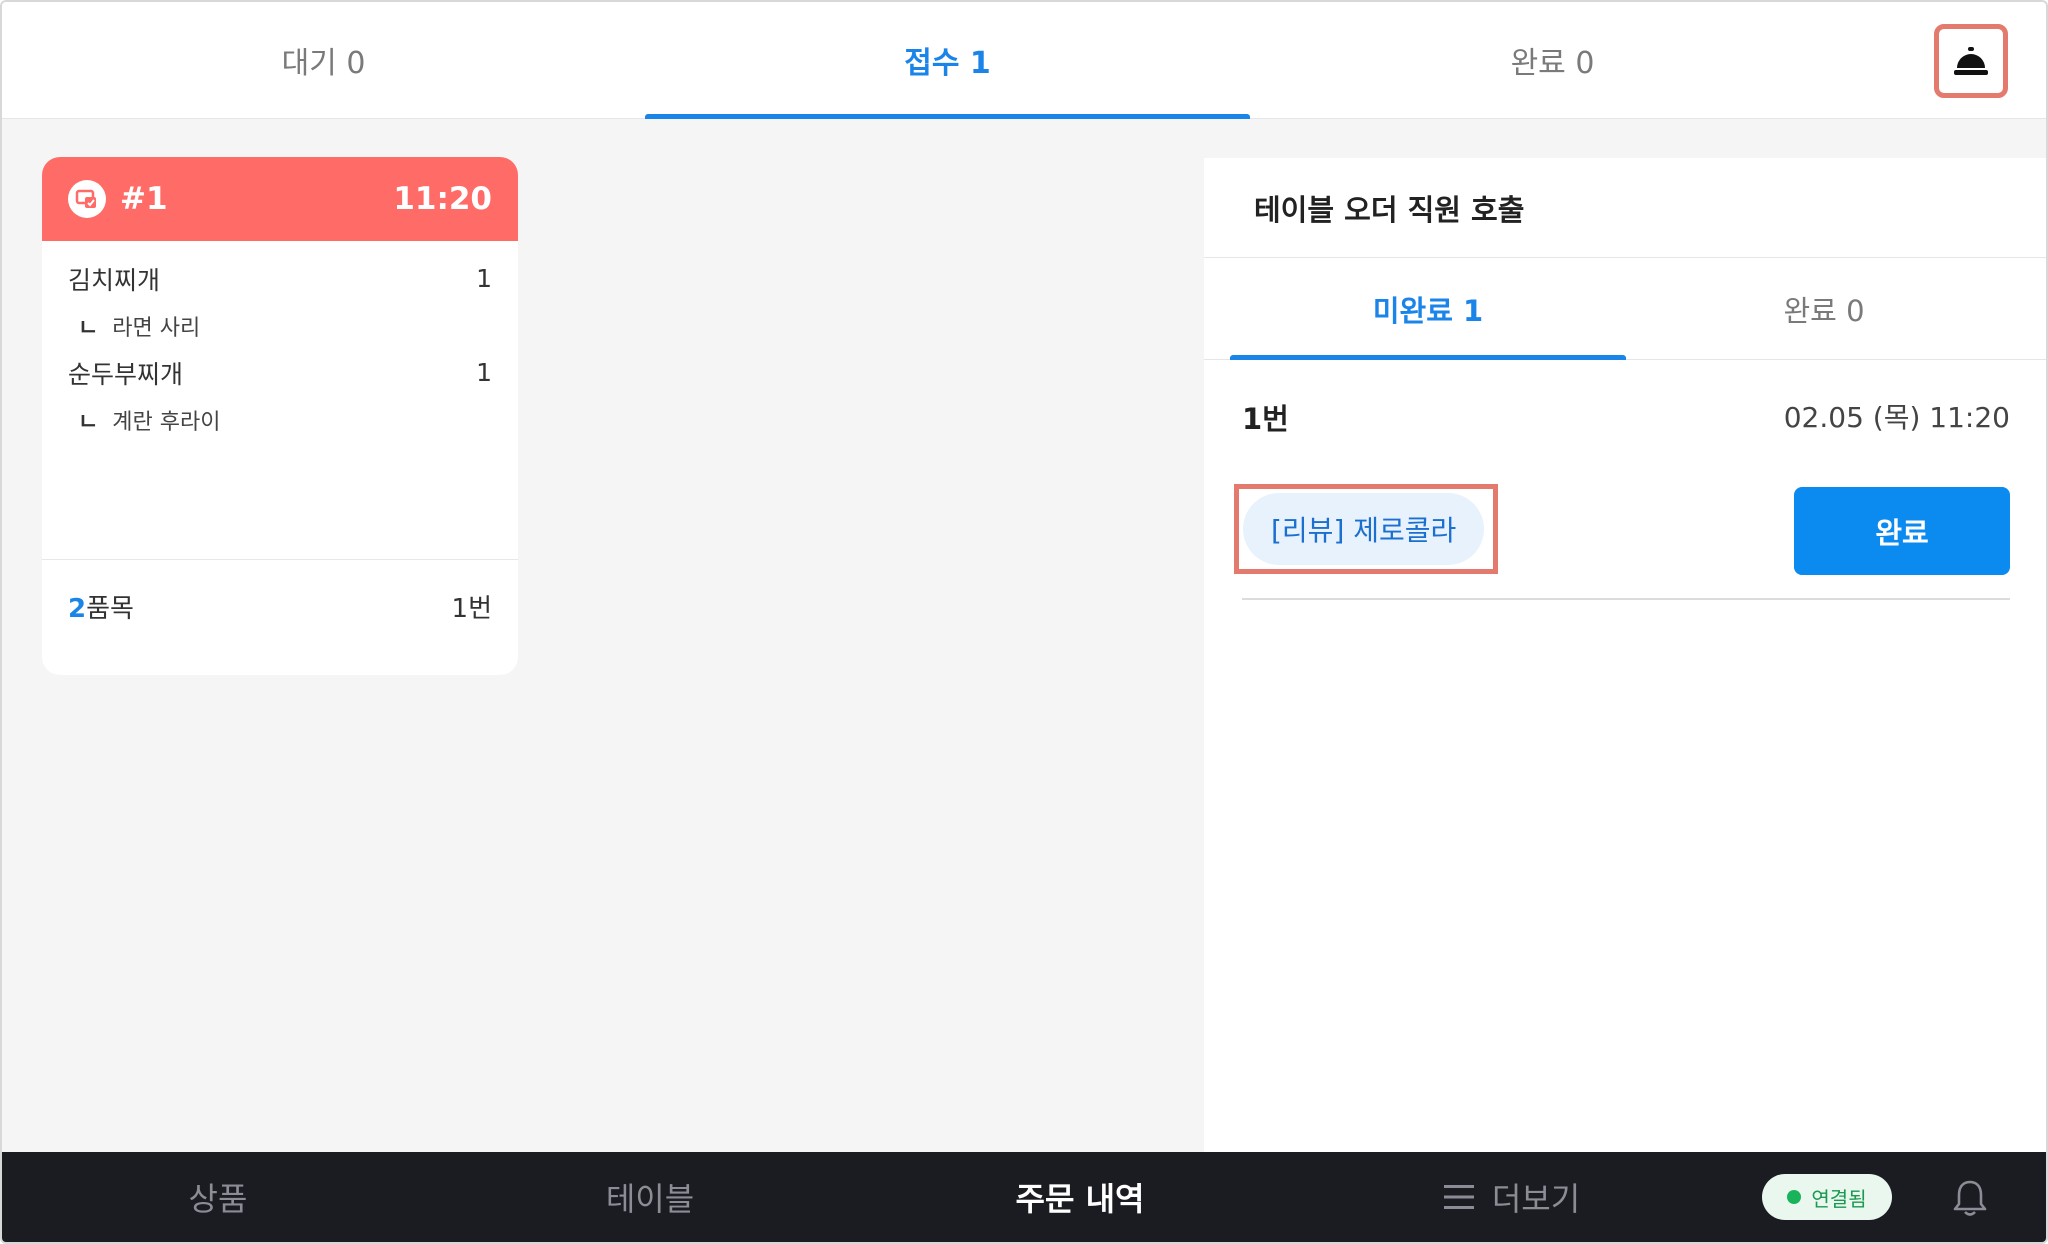 This screenshot has width=2048, height=1244. I want to click on tab-completed-label: 완료 0, so click(1552, 63).